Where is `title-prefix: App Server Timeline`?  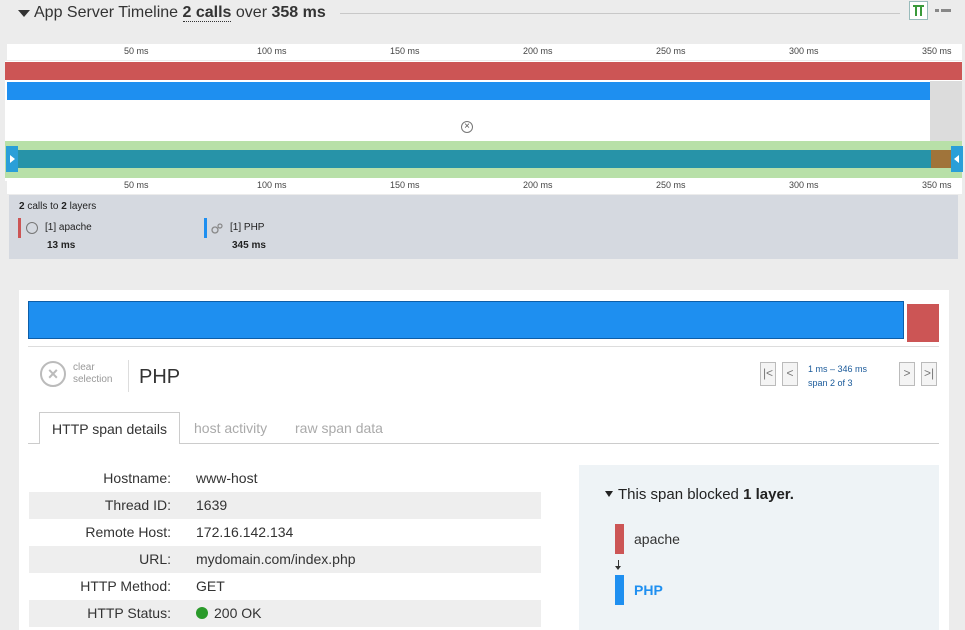
title-prefix: App Server Timeline is located at coordinates (106, 12).